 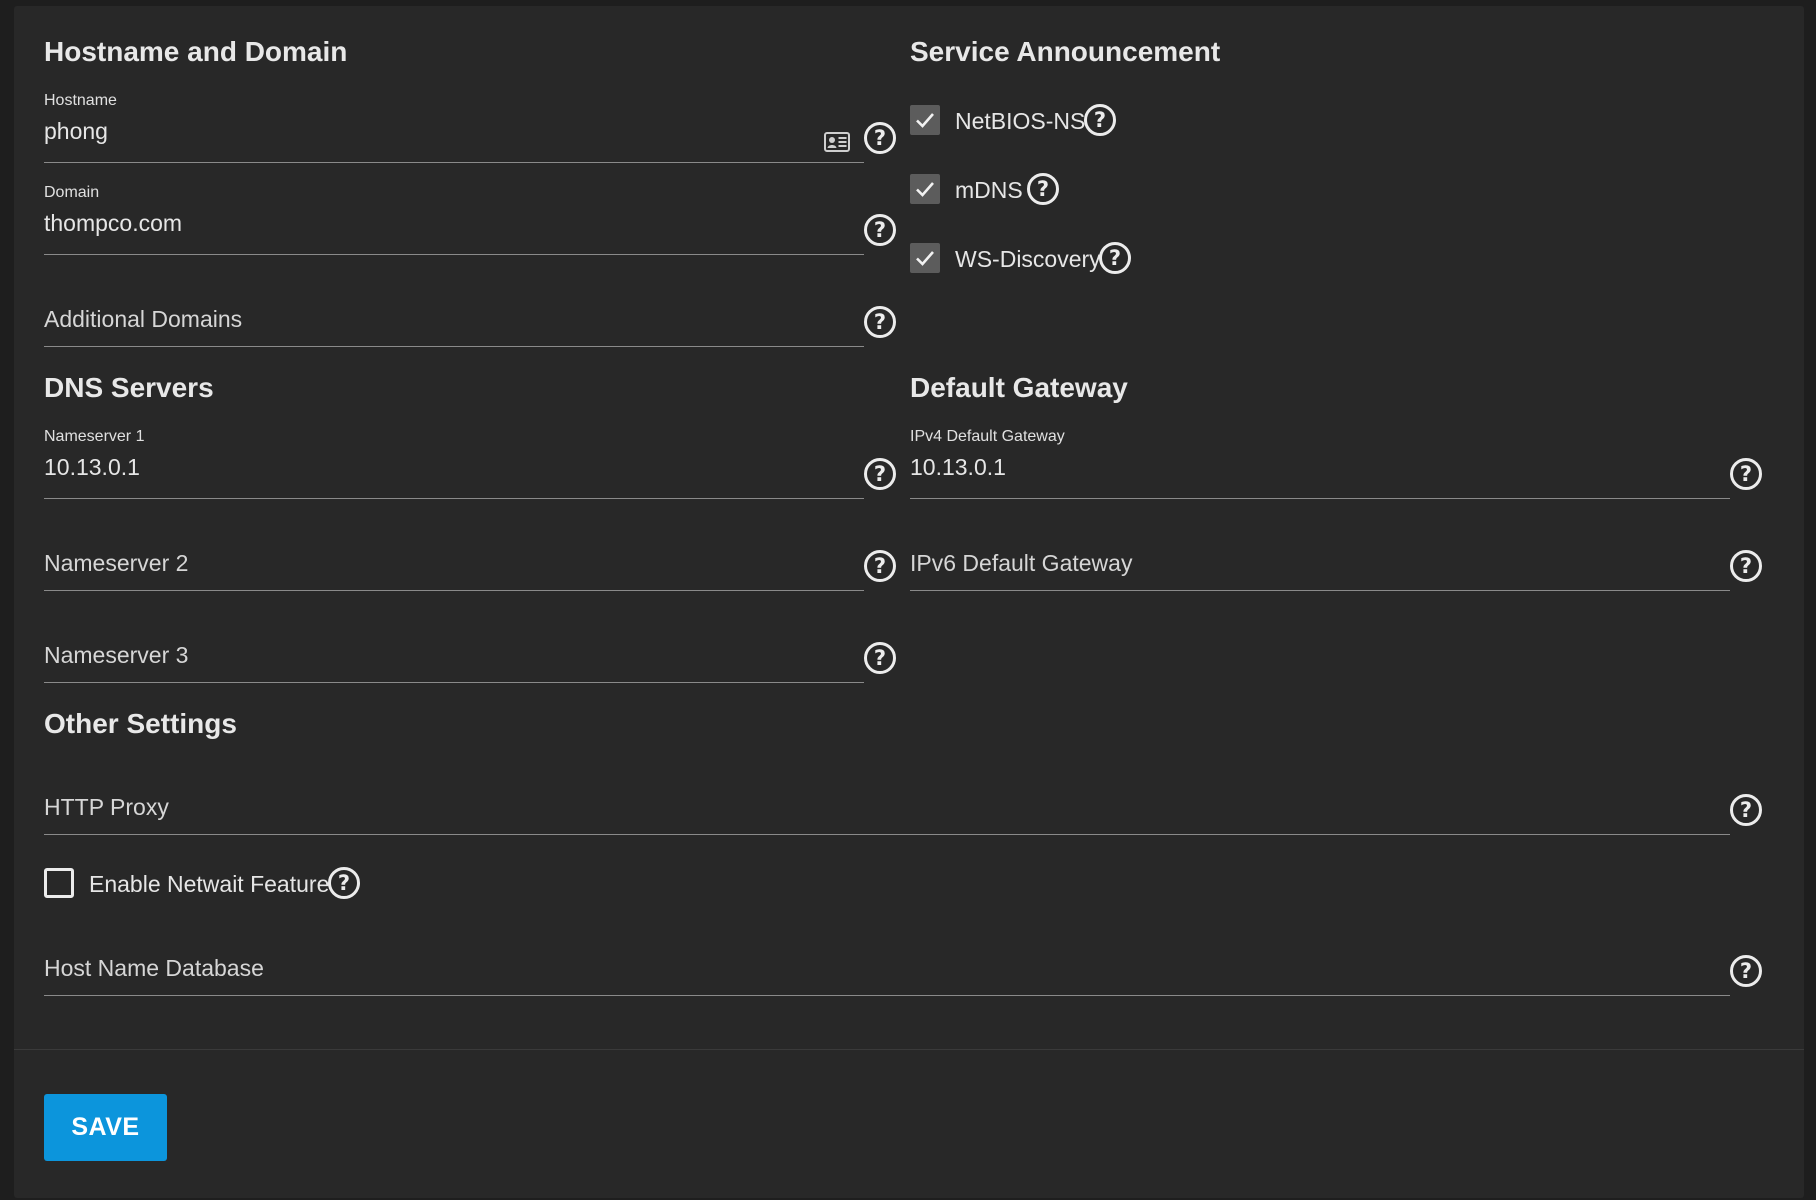 What do you see at coordinates (116, 655) in the screenshot?
I see `nameserver3-input: Nameserver 3` at bounding box center [116, 655].